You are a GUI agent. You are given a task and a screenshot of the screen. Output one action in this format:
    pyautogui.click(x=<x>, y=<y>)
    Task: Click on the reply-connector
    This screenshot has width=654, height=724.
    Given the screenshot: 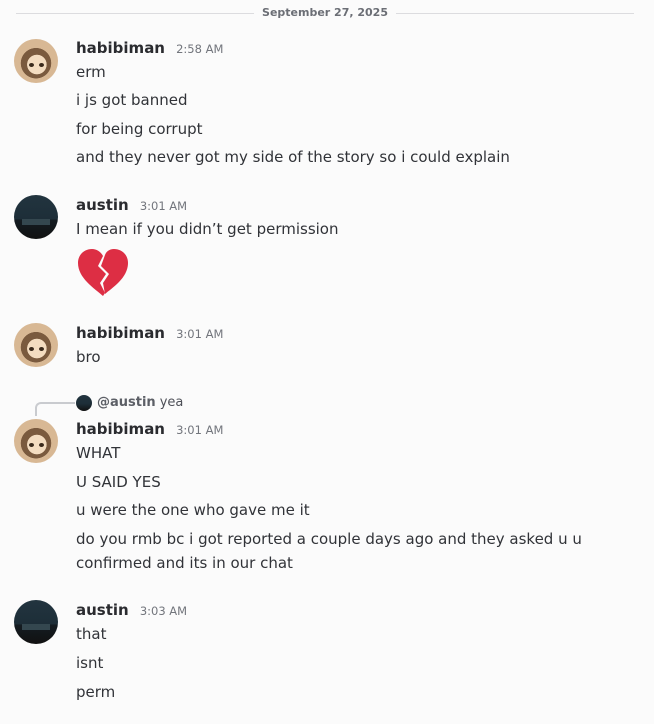 What is the action you would take?
    pyautogui.click(x=55, y=409)
    